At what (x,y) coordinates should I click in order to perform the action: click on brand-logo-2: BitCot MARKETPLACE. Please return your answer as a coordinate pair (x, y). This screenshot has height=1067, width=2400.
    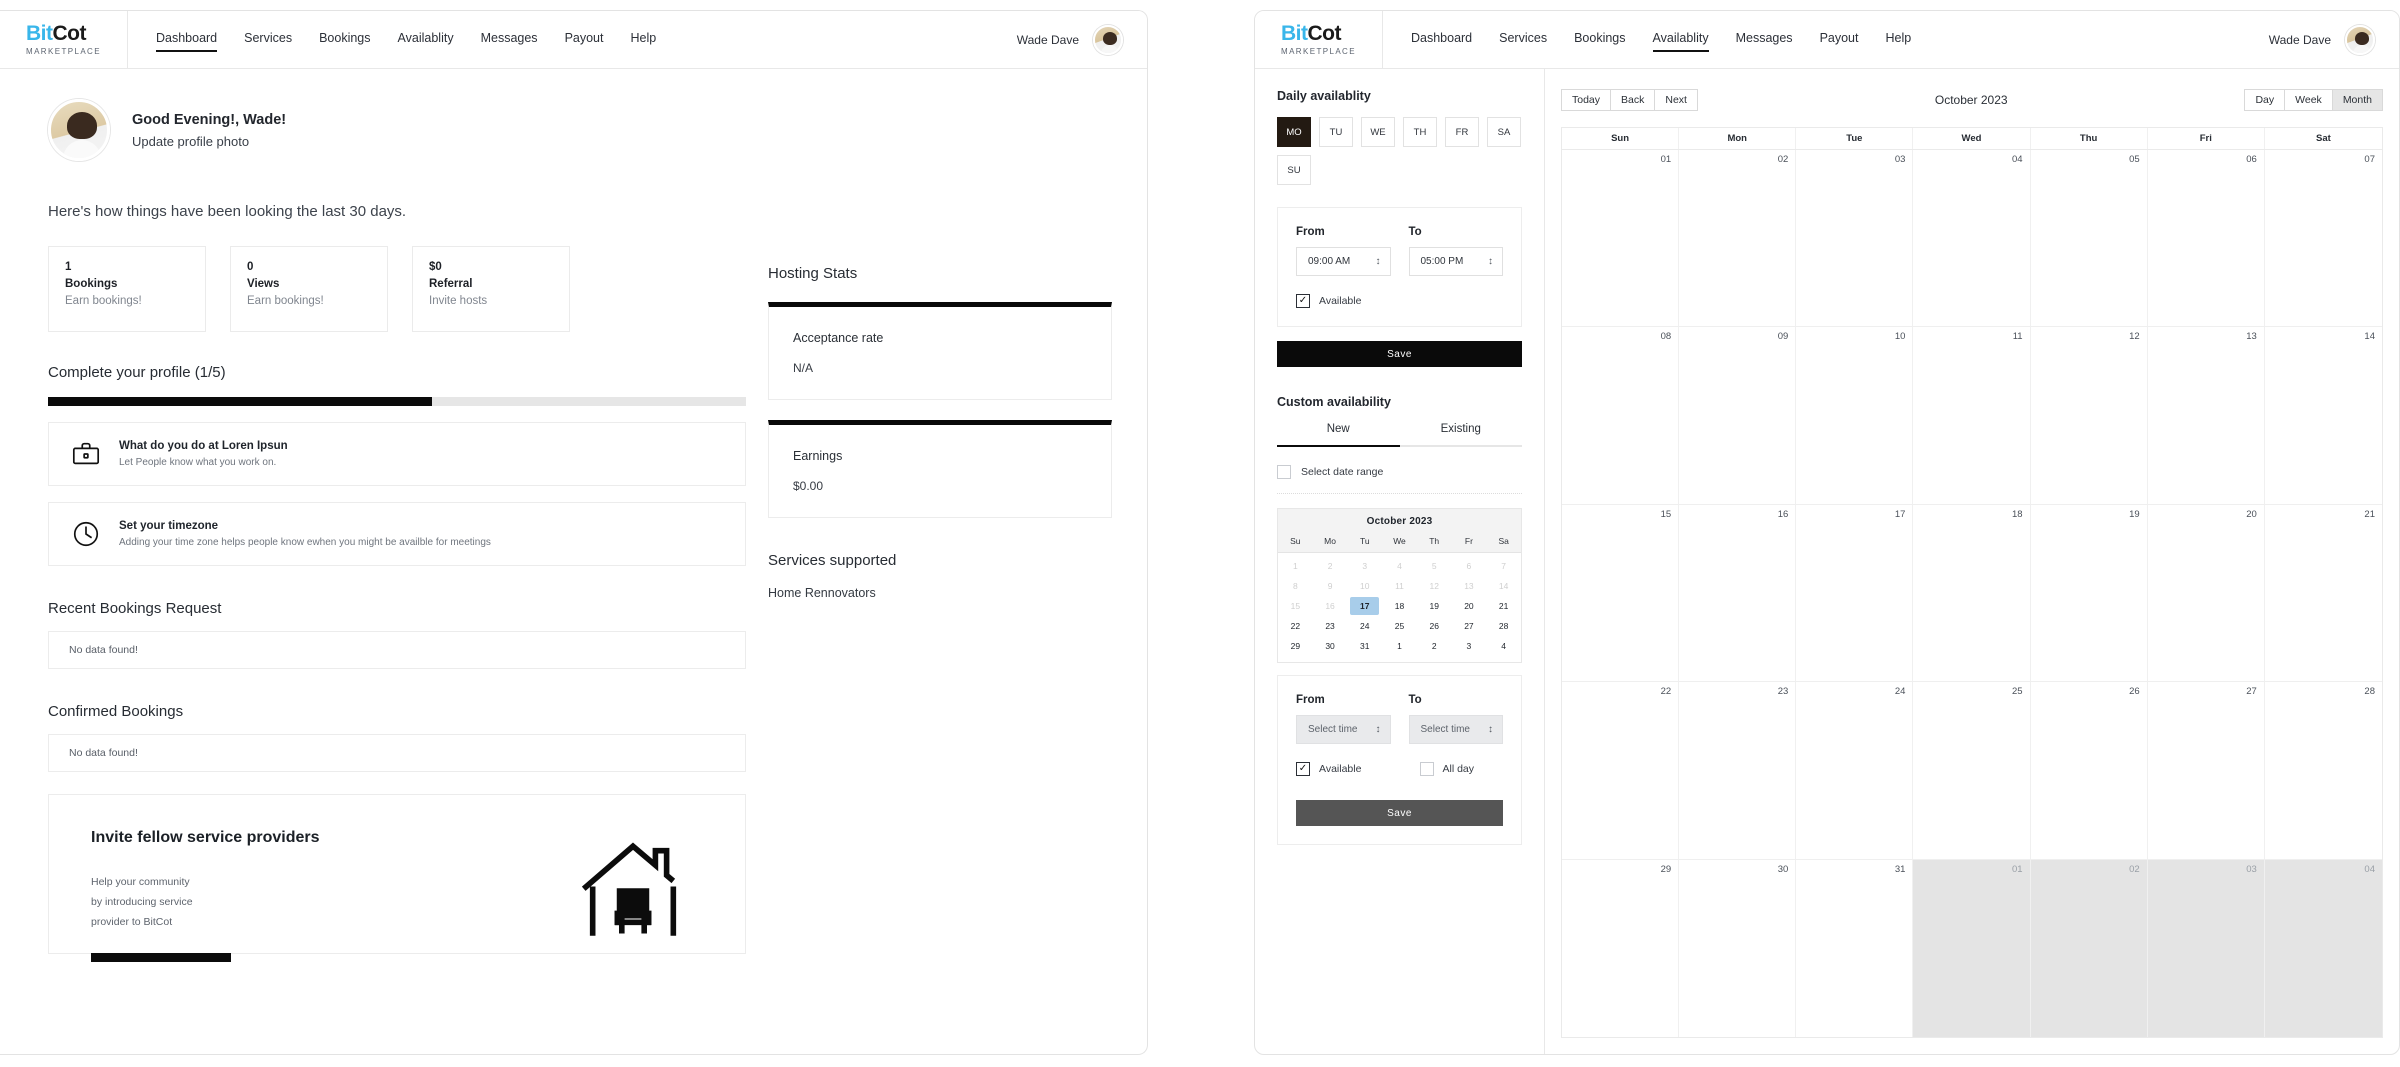
    Looking at the image, I should click on (1319, 40).